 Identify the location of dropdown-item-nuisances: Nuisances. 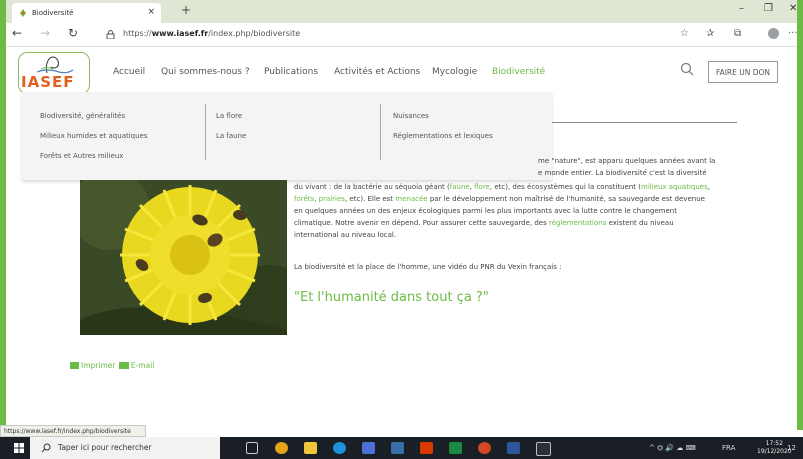
(411, 116).